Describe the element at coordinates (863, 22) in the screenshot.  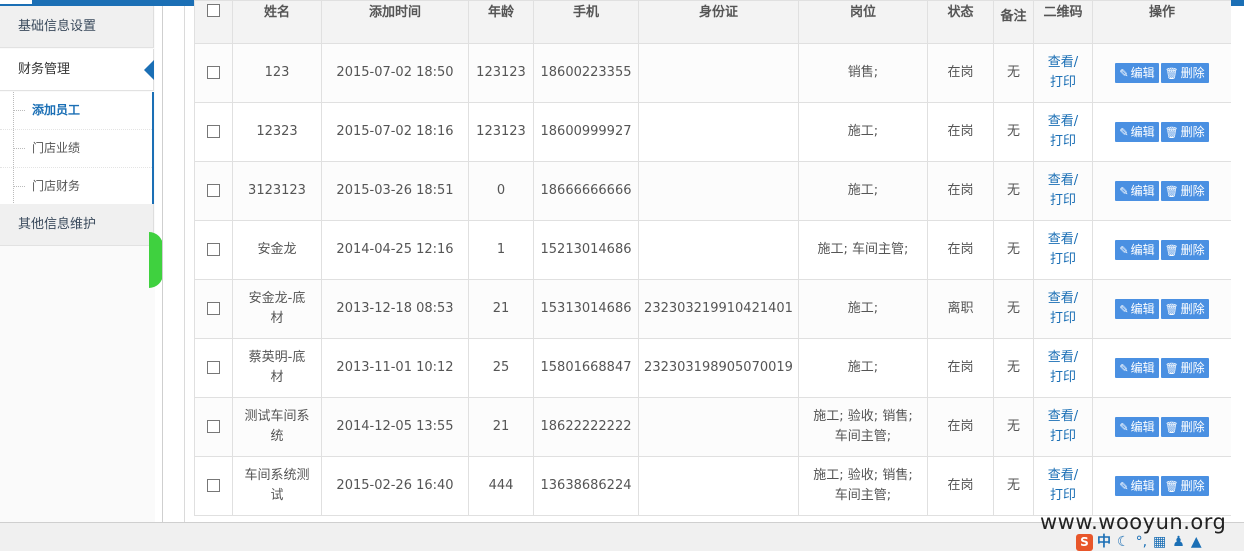
I see `header-position: 岗位` at that location.